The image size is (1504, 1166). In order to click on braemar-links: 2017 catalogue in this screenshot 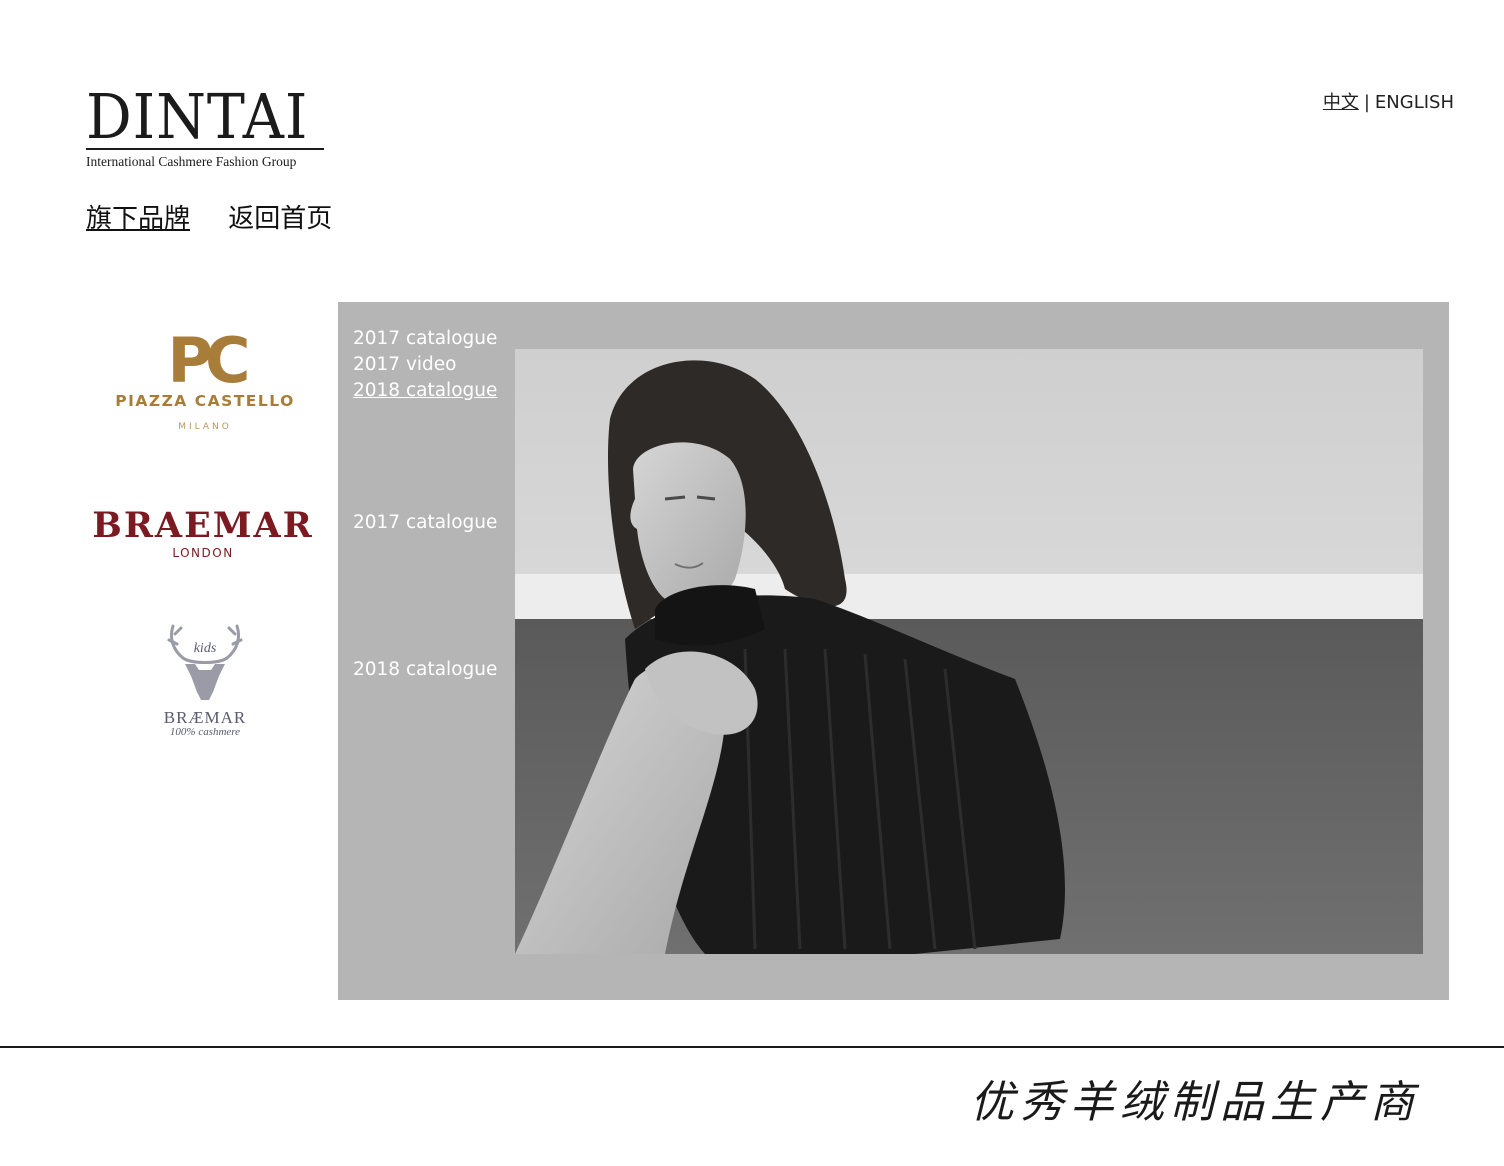, I will do `click(425, 523)`.